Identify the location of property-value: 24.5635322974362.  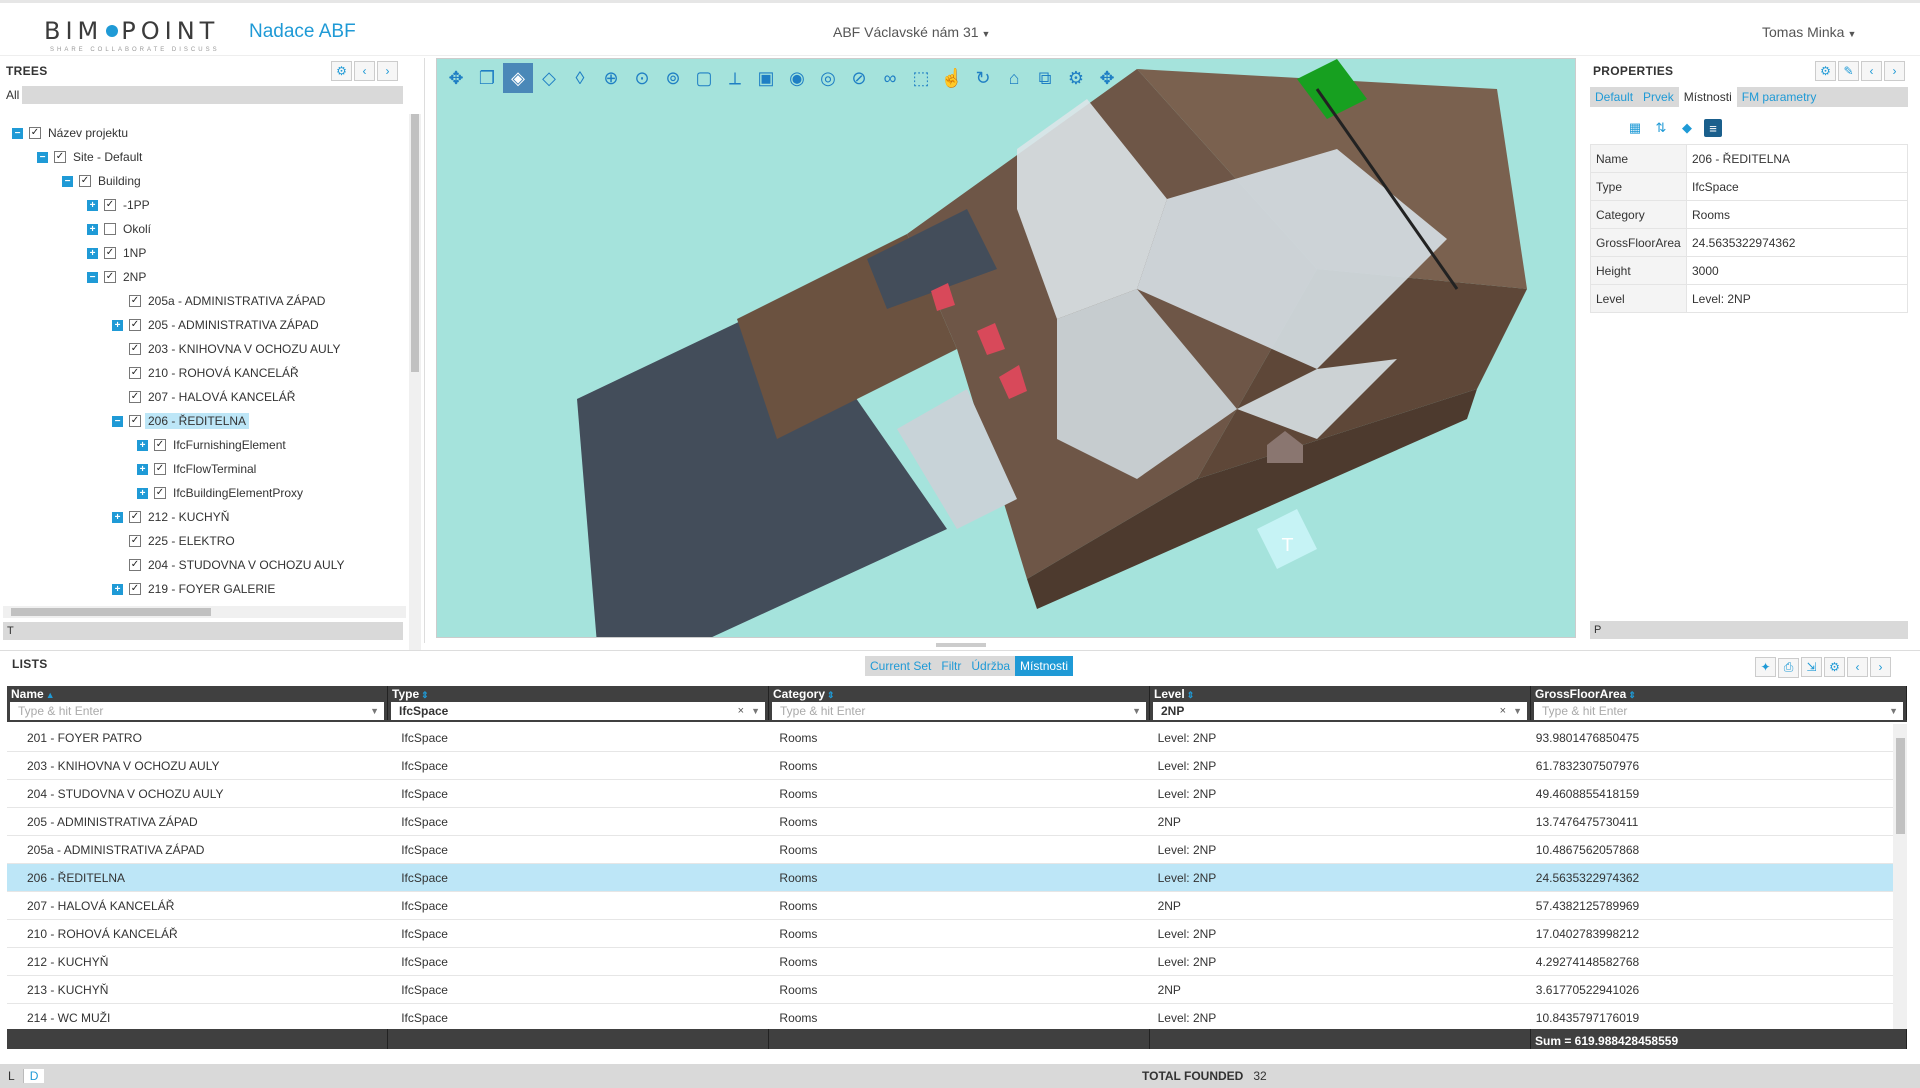
(1797, 242).